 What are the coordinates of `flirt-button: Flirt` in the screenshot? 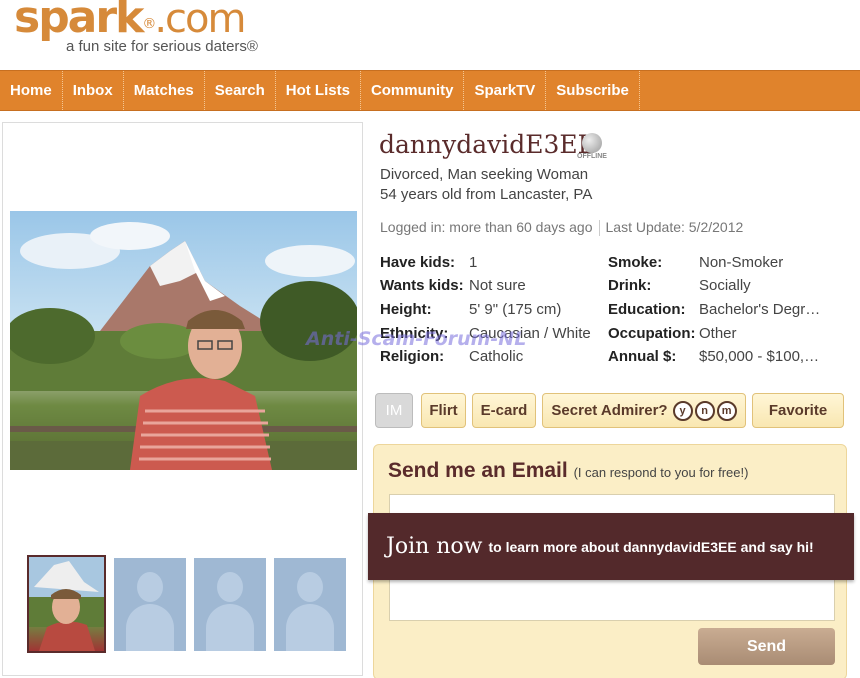 It's located at (443, 410).